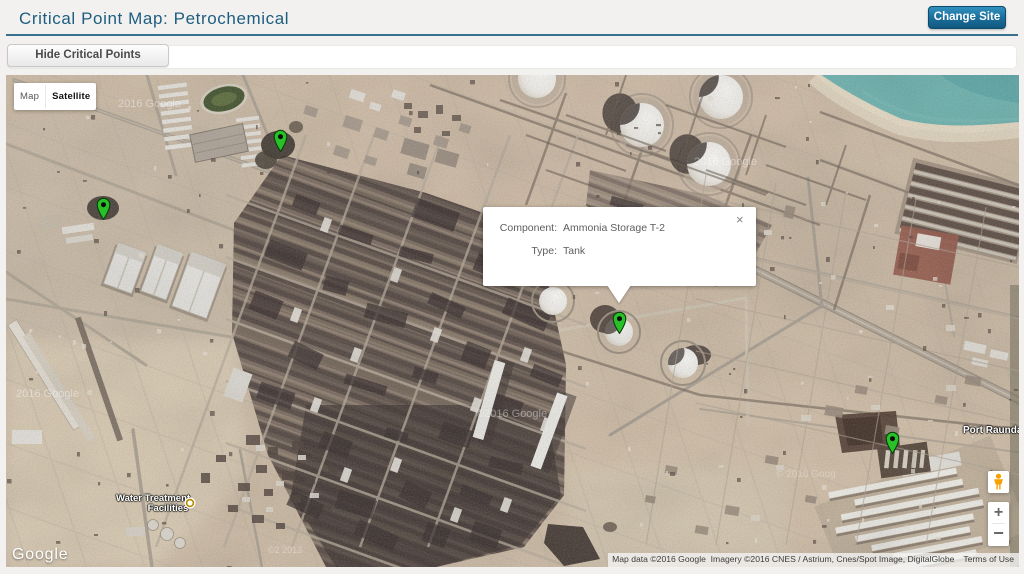 The width and height of the screenshot is (1024, 574). I want to click on svg-text: © 2016 Goog, so click(806, 474).